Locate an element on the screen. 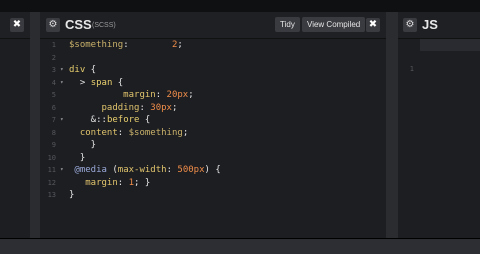 This screenshot has width=480, height=254. code-text: margin: 20px; is located at coordinates (131, 95).